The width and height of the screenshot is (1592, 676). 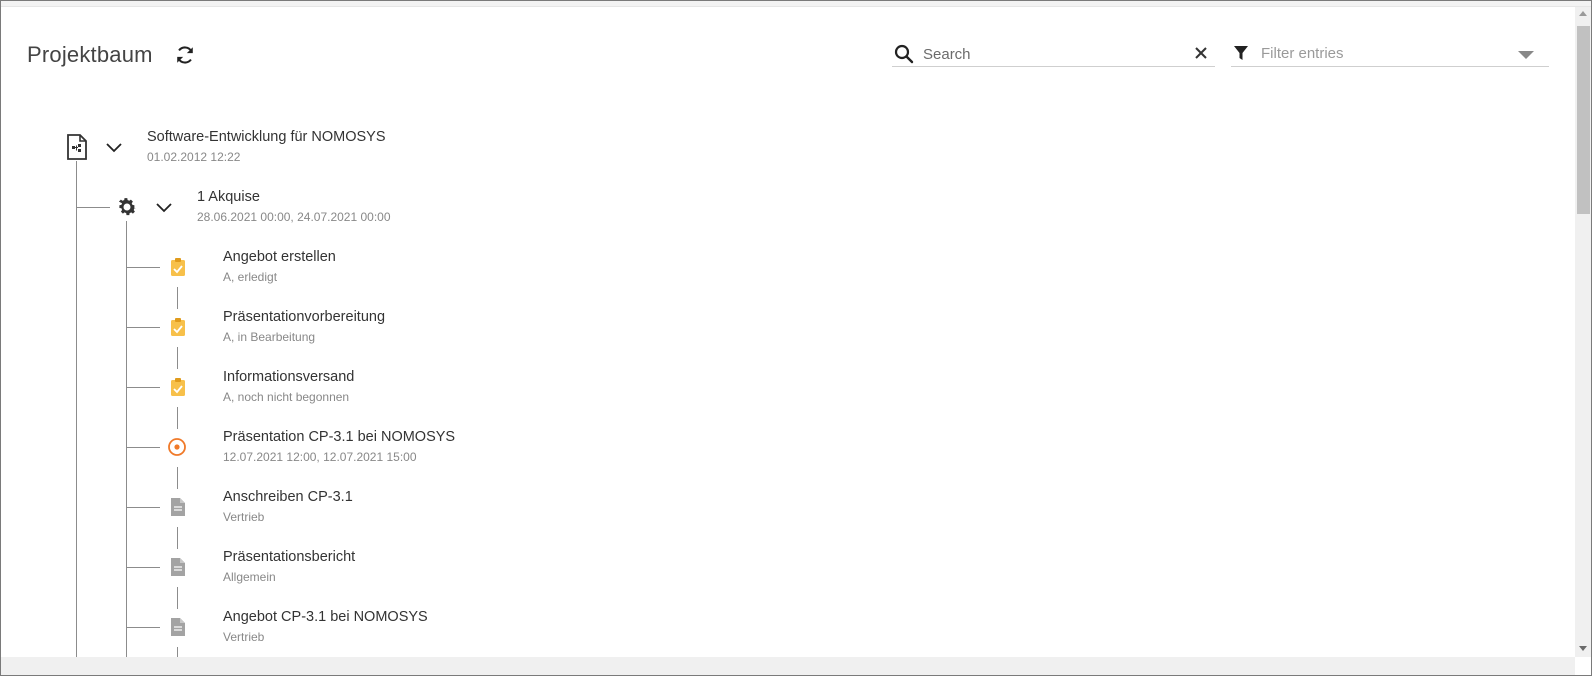 I want to click on page-title: Projektbaum, so click(x=90, y=54).